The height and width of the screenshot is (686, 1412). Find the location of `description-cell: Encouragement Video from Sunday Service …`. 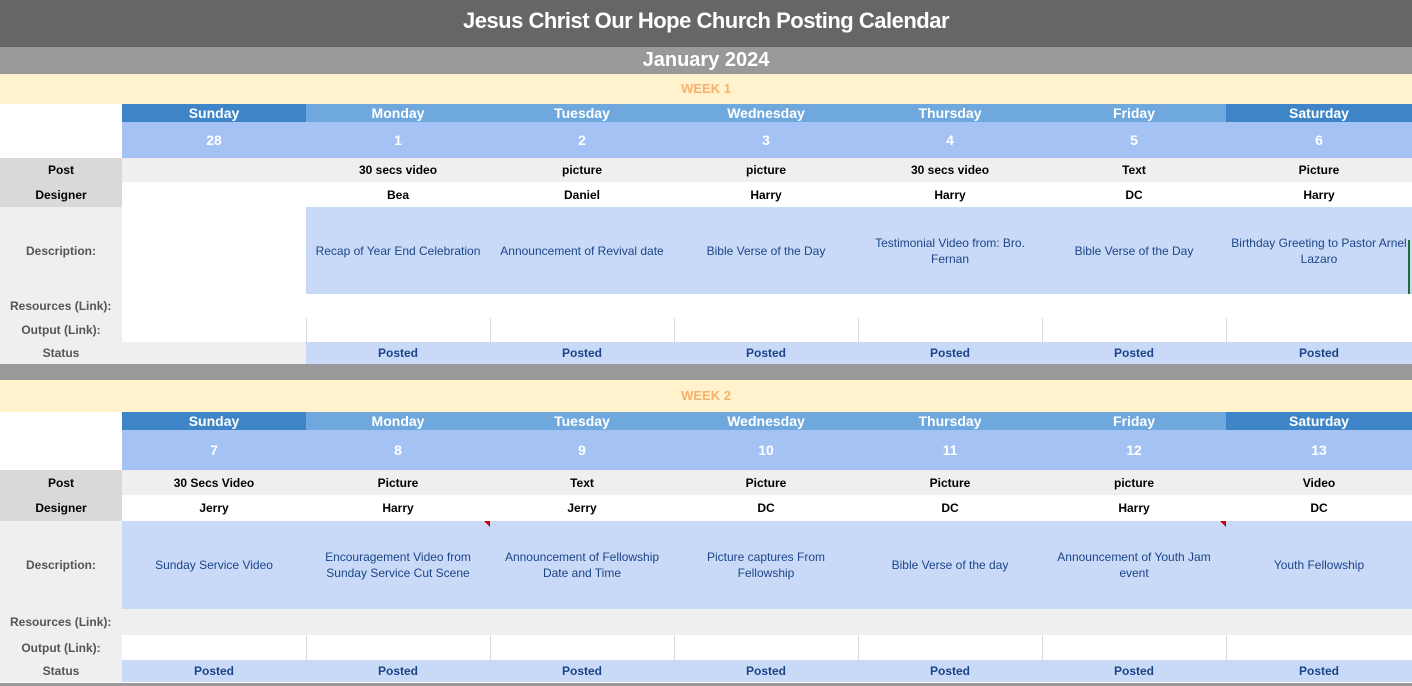

description-cell: Encouragement Video from Sunday Service … is located at coordinates (398, 565).